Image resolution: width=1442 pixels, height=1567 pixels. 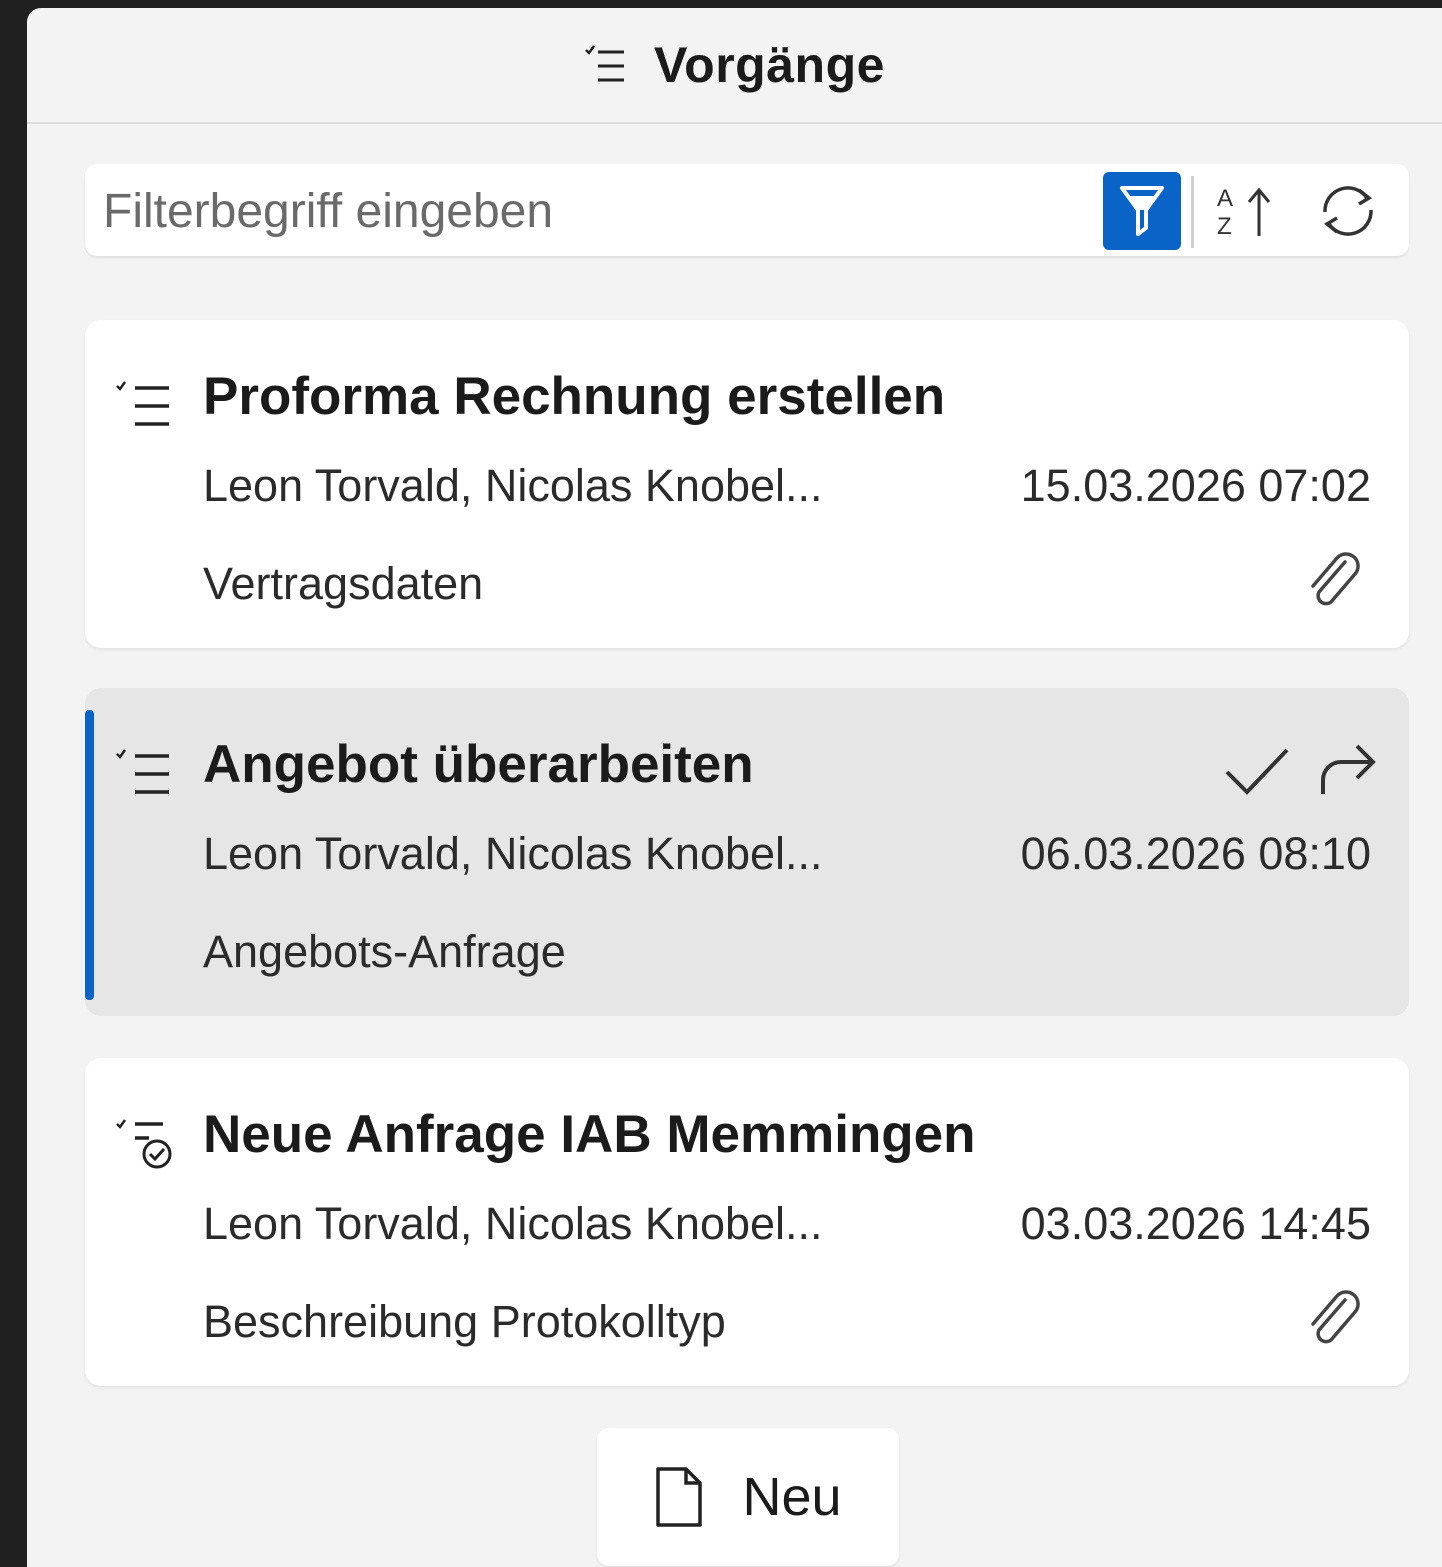 What do you see at coordinates (1246, 211) in the screenshot?
I see `sort-az-icon: A Z` at bounding box center [1246, 211].